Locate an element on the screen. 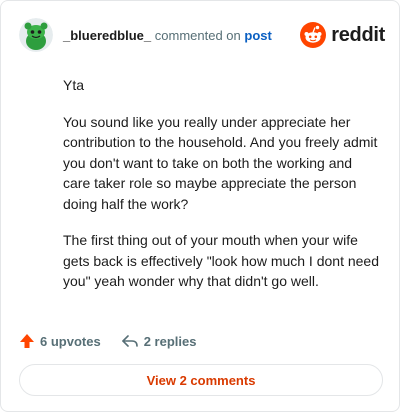  comment-header: _blueredblue_ commented on post reddit is located at coordinates (202, 35).